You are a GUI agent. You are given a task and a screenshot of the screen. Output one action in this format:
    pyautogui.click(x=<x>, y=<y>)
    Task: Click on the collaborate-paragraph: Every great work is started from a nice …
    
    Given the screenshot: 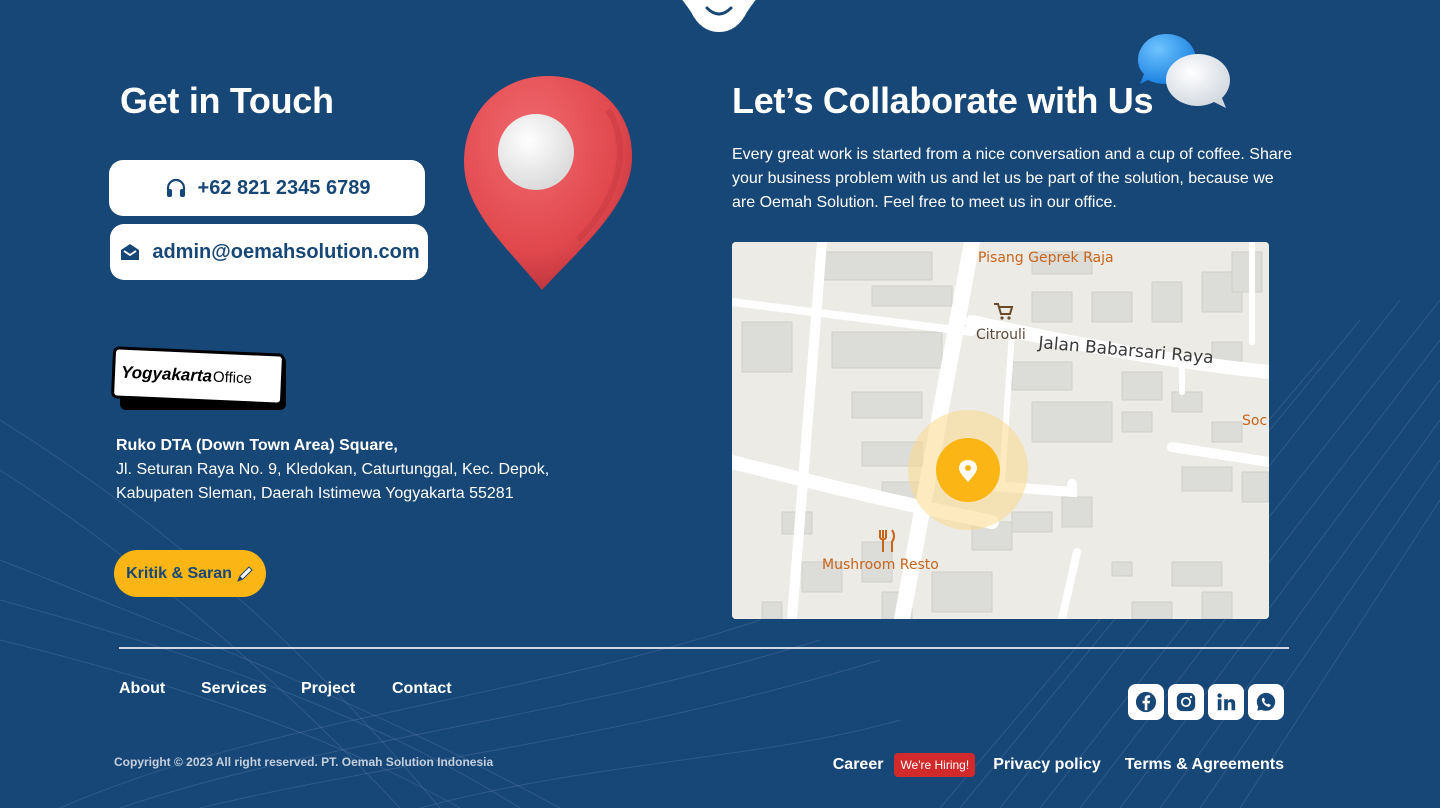 What is the action you would take?
    pyautogui.click(x=1012, y=178)
    